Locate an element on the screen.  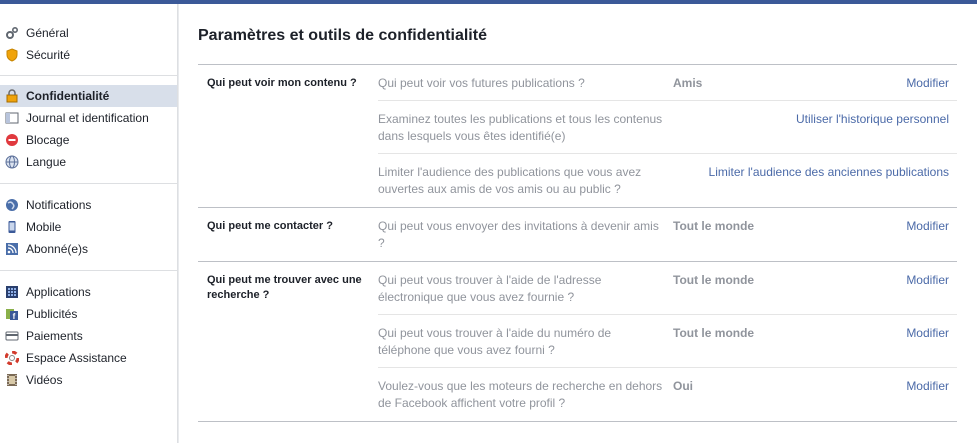
sidebar-item-videos: Vidéos is located at coordinates (88, 380).